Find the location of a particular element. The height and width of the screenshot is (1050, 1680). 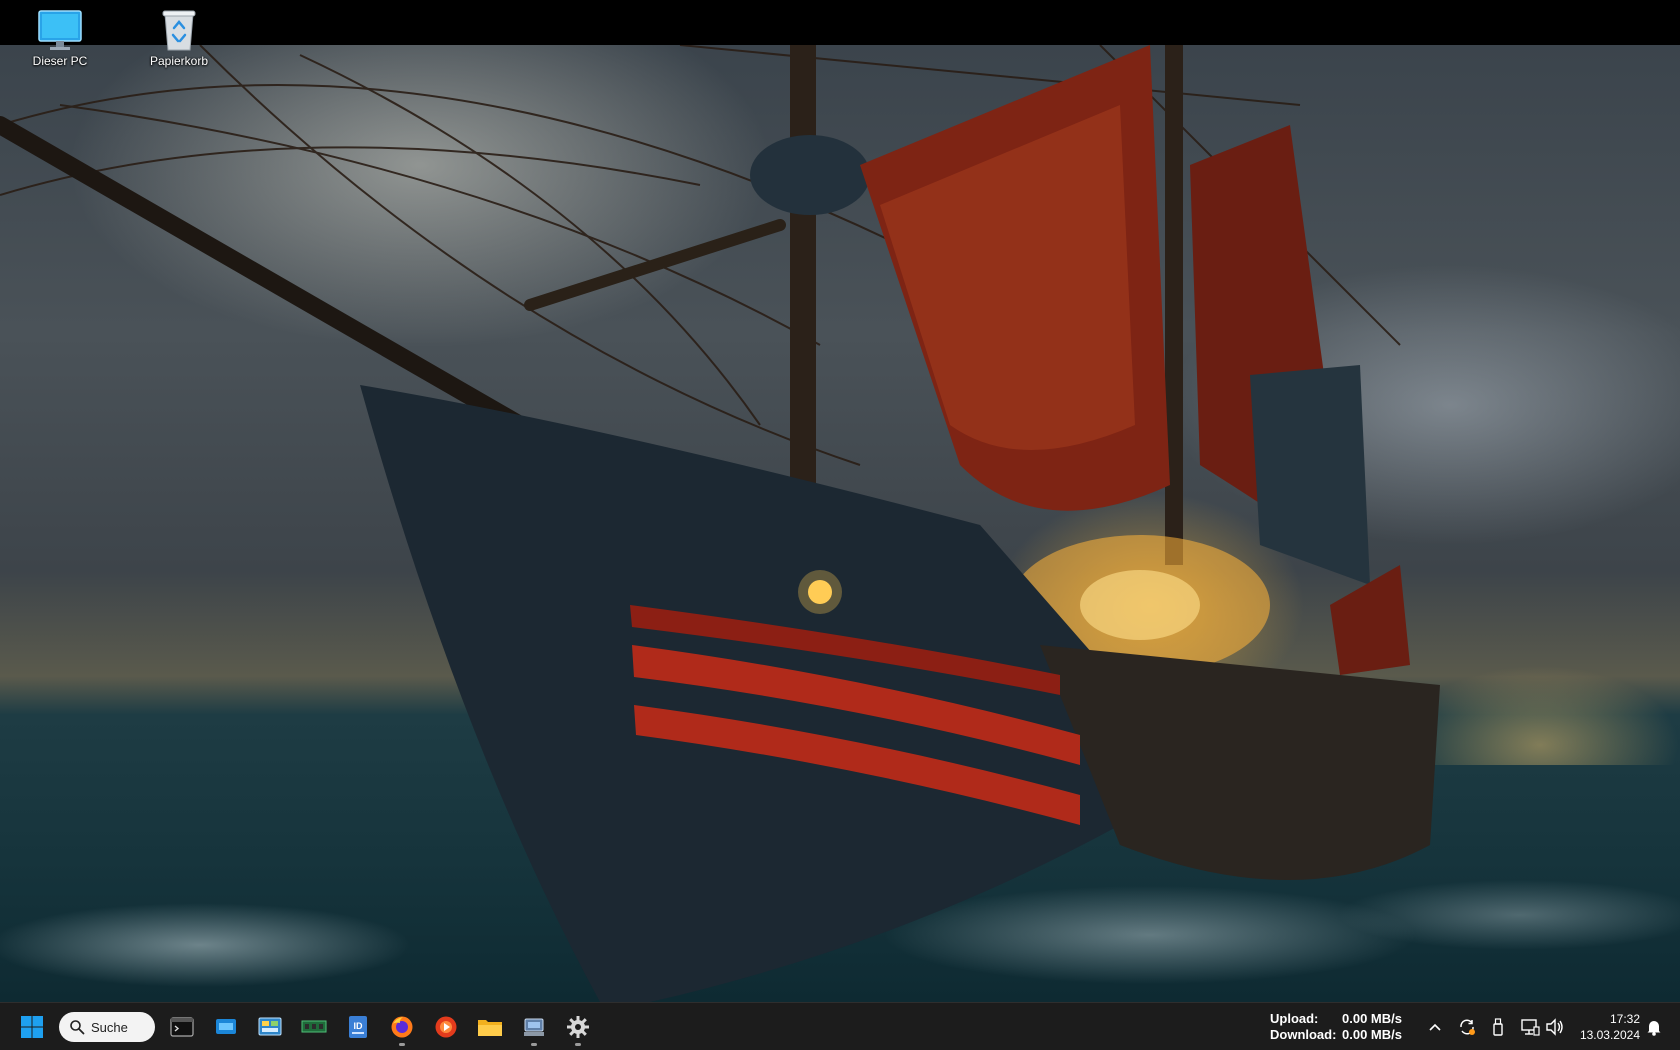

notification-center-button is located at coordinates (1654, 1027).